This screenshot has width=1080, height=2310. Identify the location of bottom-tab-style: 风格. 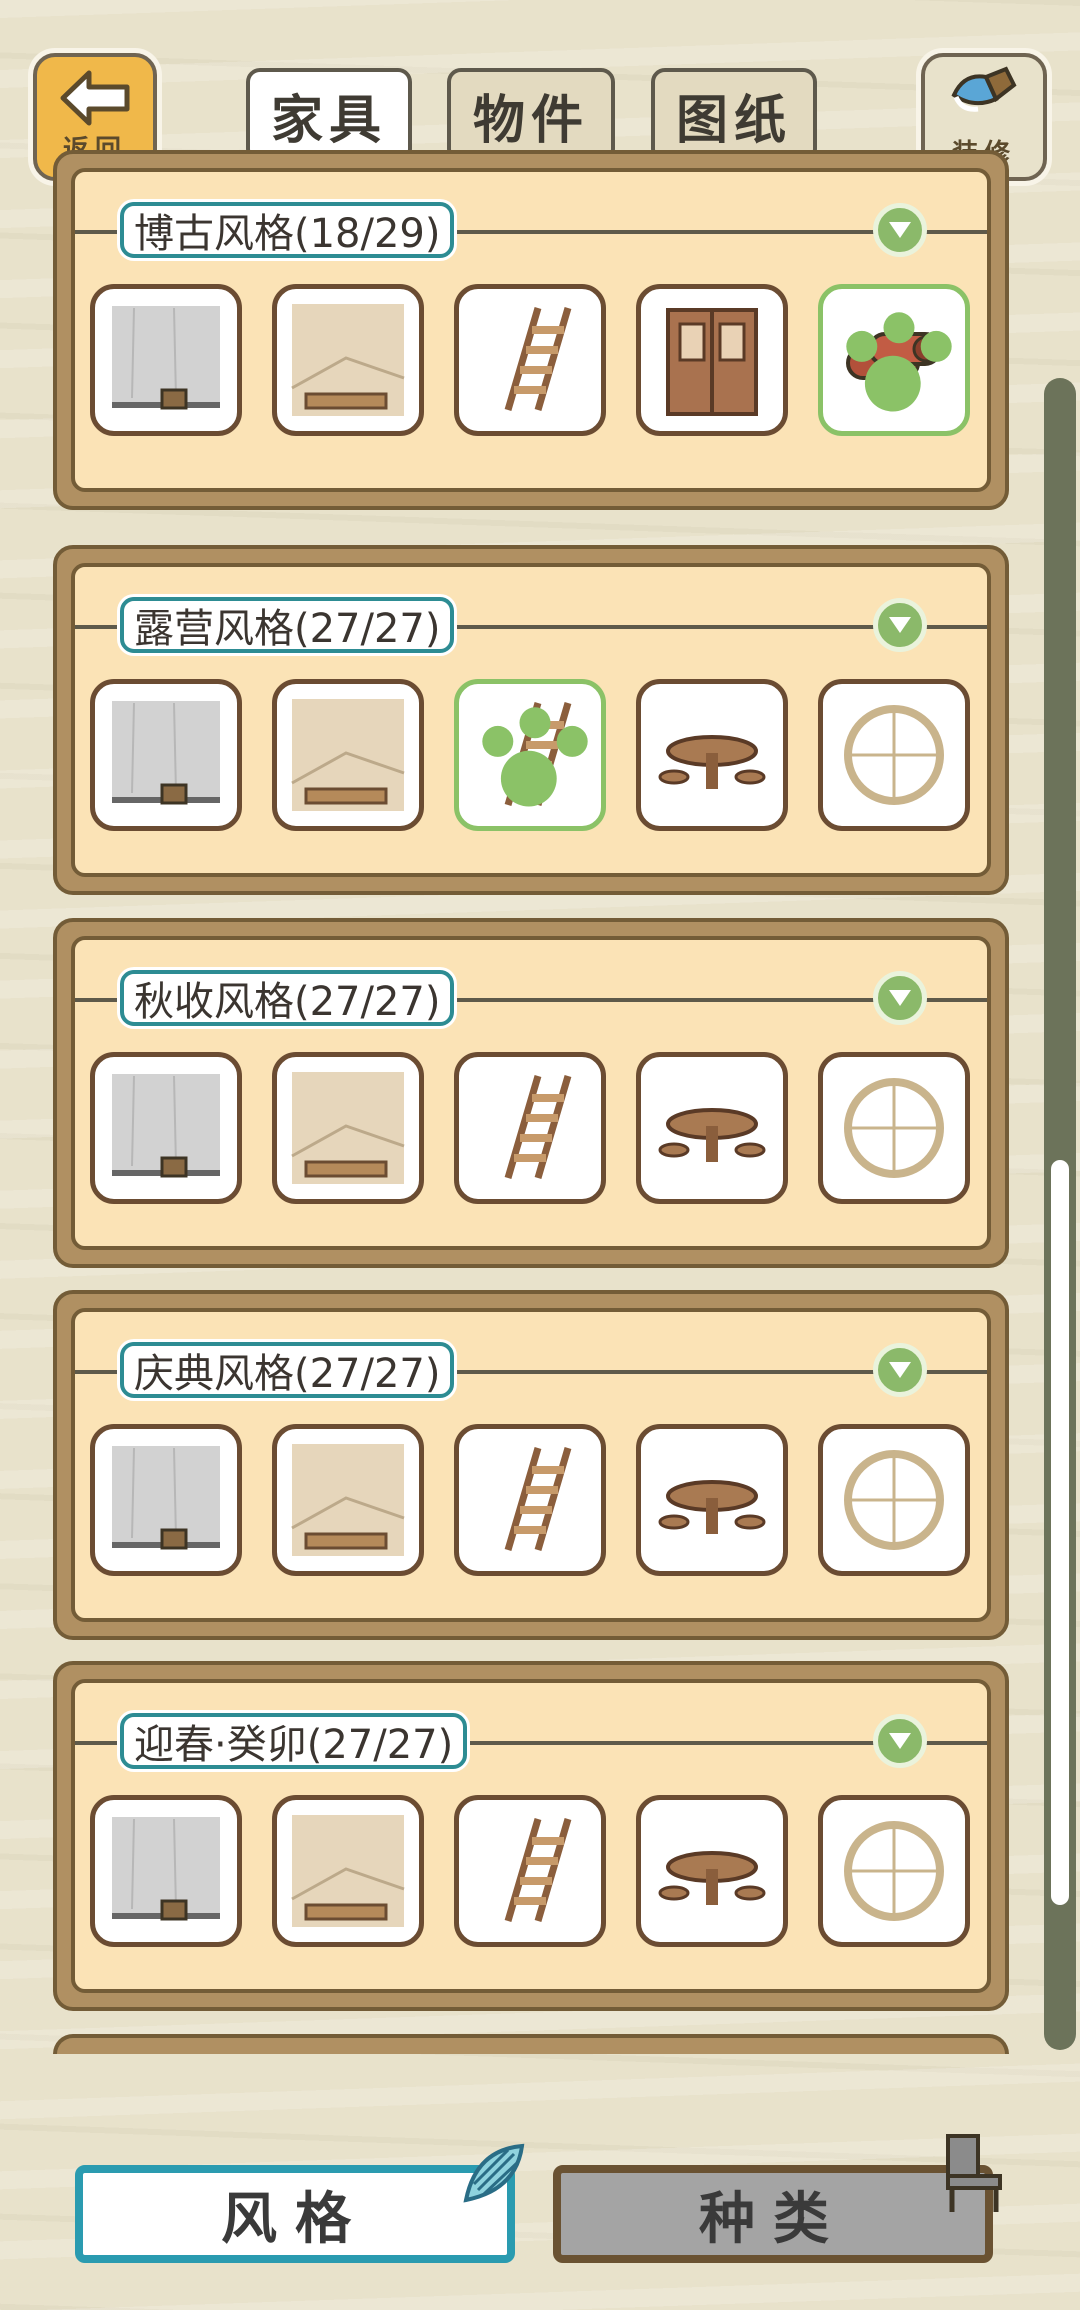
(295, 2214).